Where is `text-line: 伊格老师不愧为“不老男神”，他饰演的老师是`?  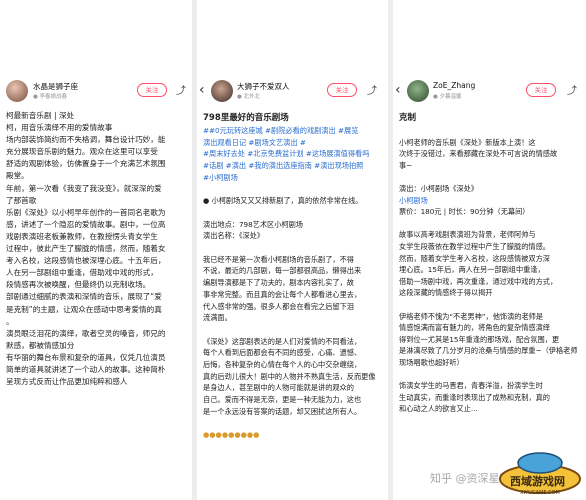 text-line: 伊格老师不愧为“不老男神”，他饰演的老师是 is located at coordinates (471, 316).